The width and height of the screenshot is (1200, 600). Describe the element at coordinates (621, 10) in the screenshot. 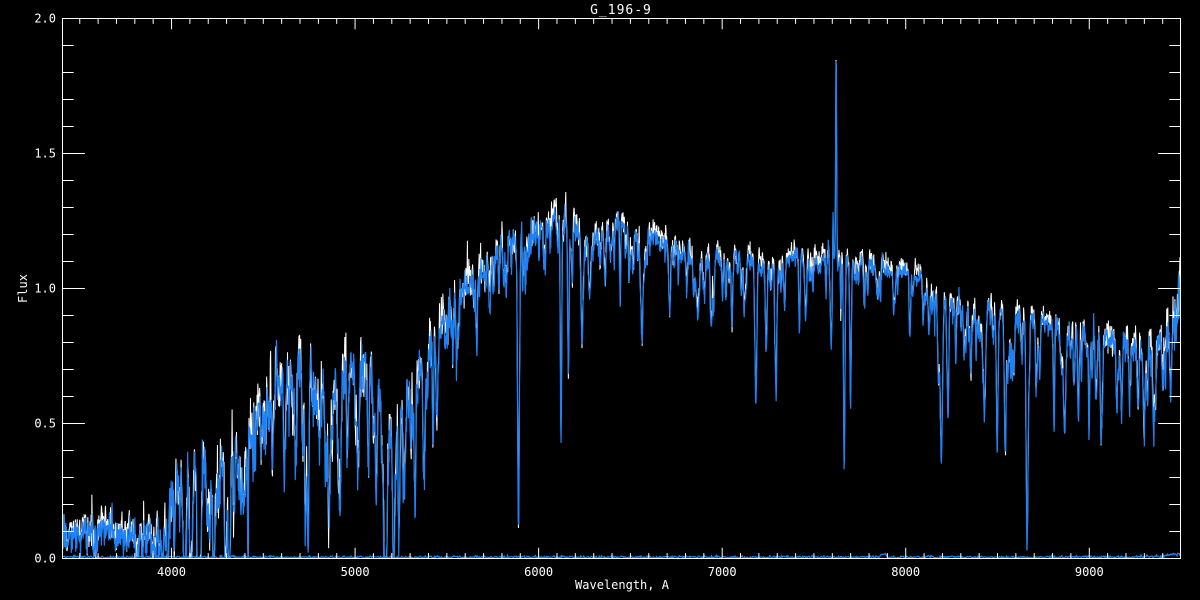

I see `chart-title: G_196-9` at that location.